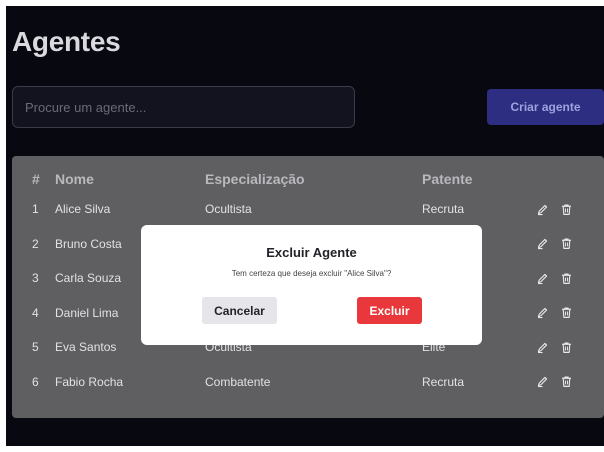 The image size is (604, 452). Describe the element at coordinates (36, 179) in the screenshot. I see `header-num: #` at that location.